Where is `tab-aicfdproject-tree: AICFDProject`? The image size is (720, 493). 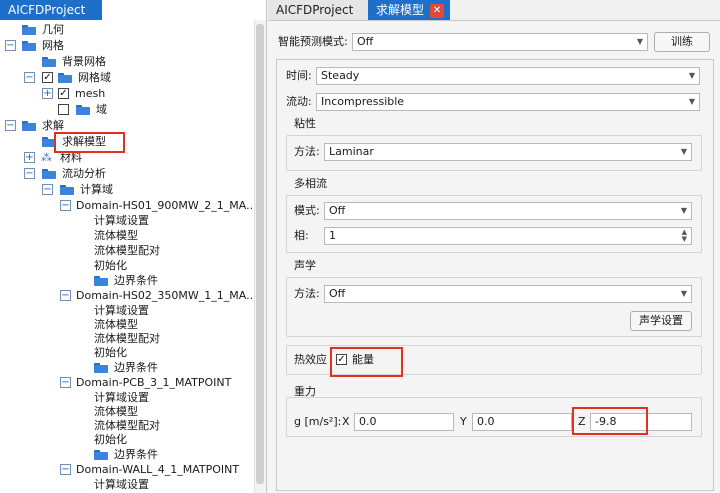 tab-aicfdproject-tree: AICFDProject is located at coordinates (51, 10).